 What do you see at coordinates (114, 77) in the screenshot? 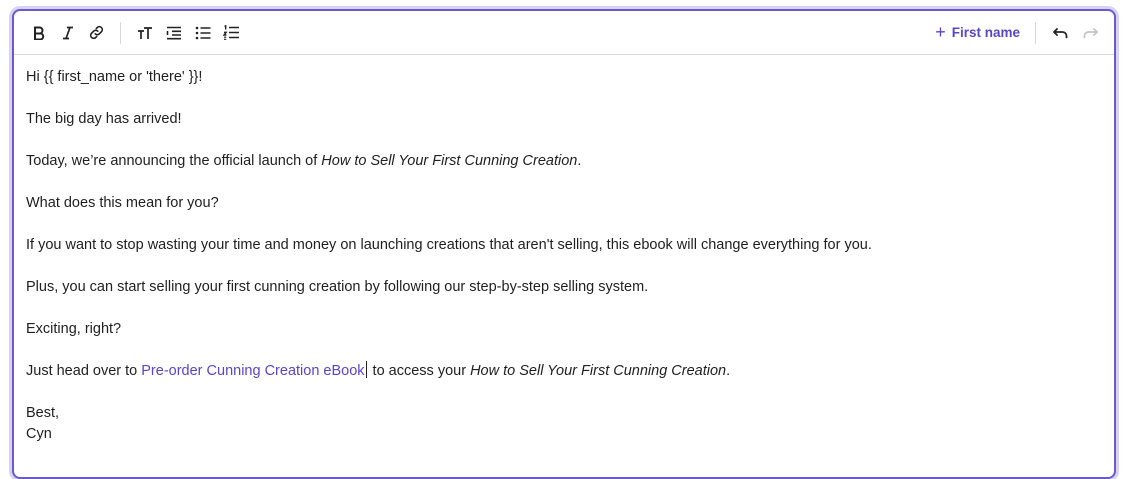
I see `greeting-paragraph: Hi {{ first_name or 'there' }}!` at bounding box center [114, 77].